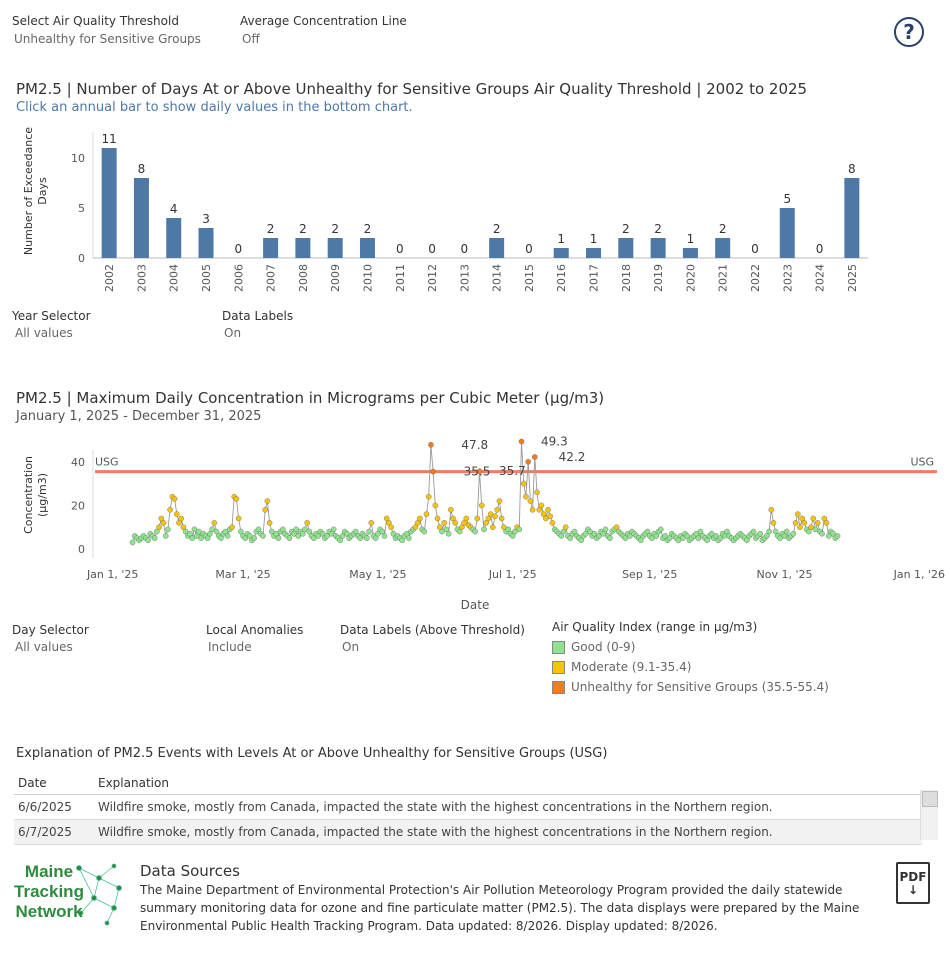 The image size is (950, 970). I want to click on x-tick-label: Sep 1, '25, so click(649, 574).